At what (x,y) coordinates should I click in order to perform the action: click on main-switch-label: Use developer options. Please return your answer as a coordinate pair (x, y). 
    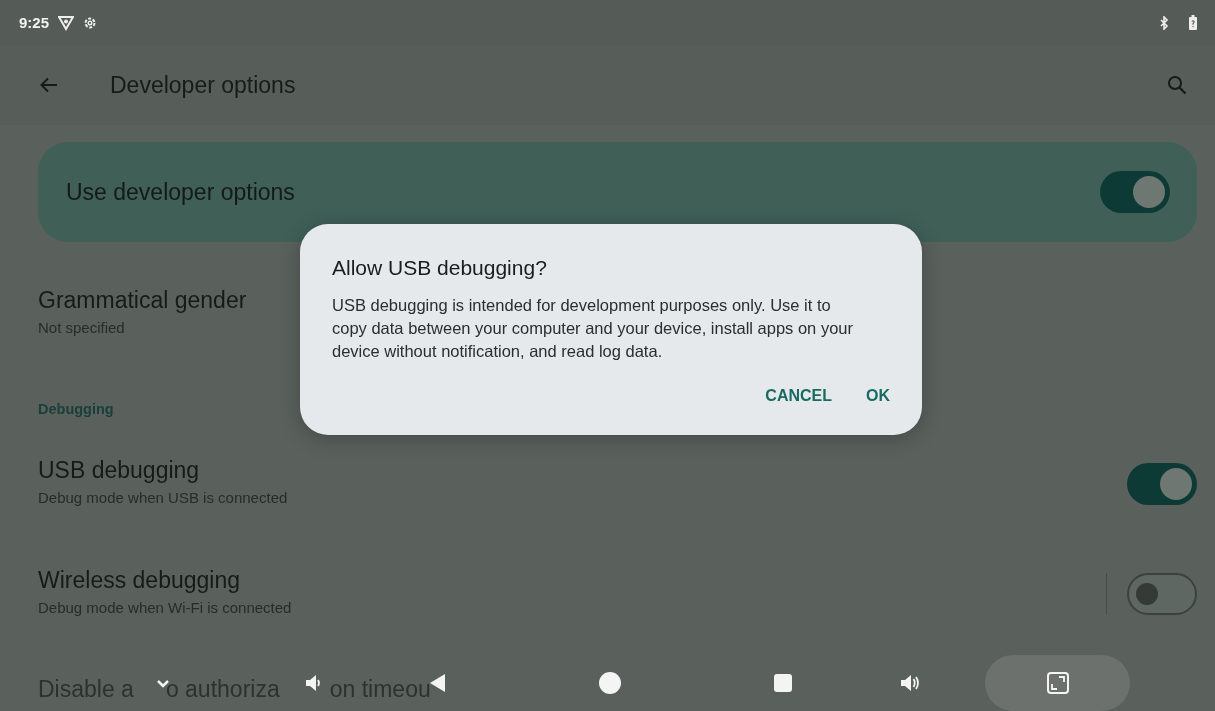
    Looking at the image, I should click on (181, 192).